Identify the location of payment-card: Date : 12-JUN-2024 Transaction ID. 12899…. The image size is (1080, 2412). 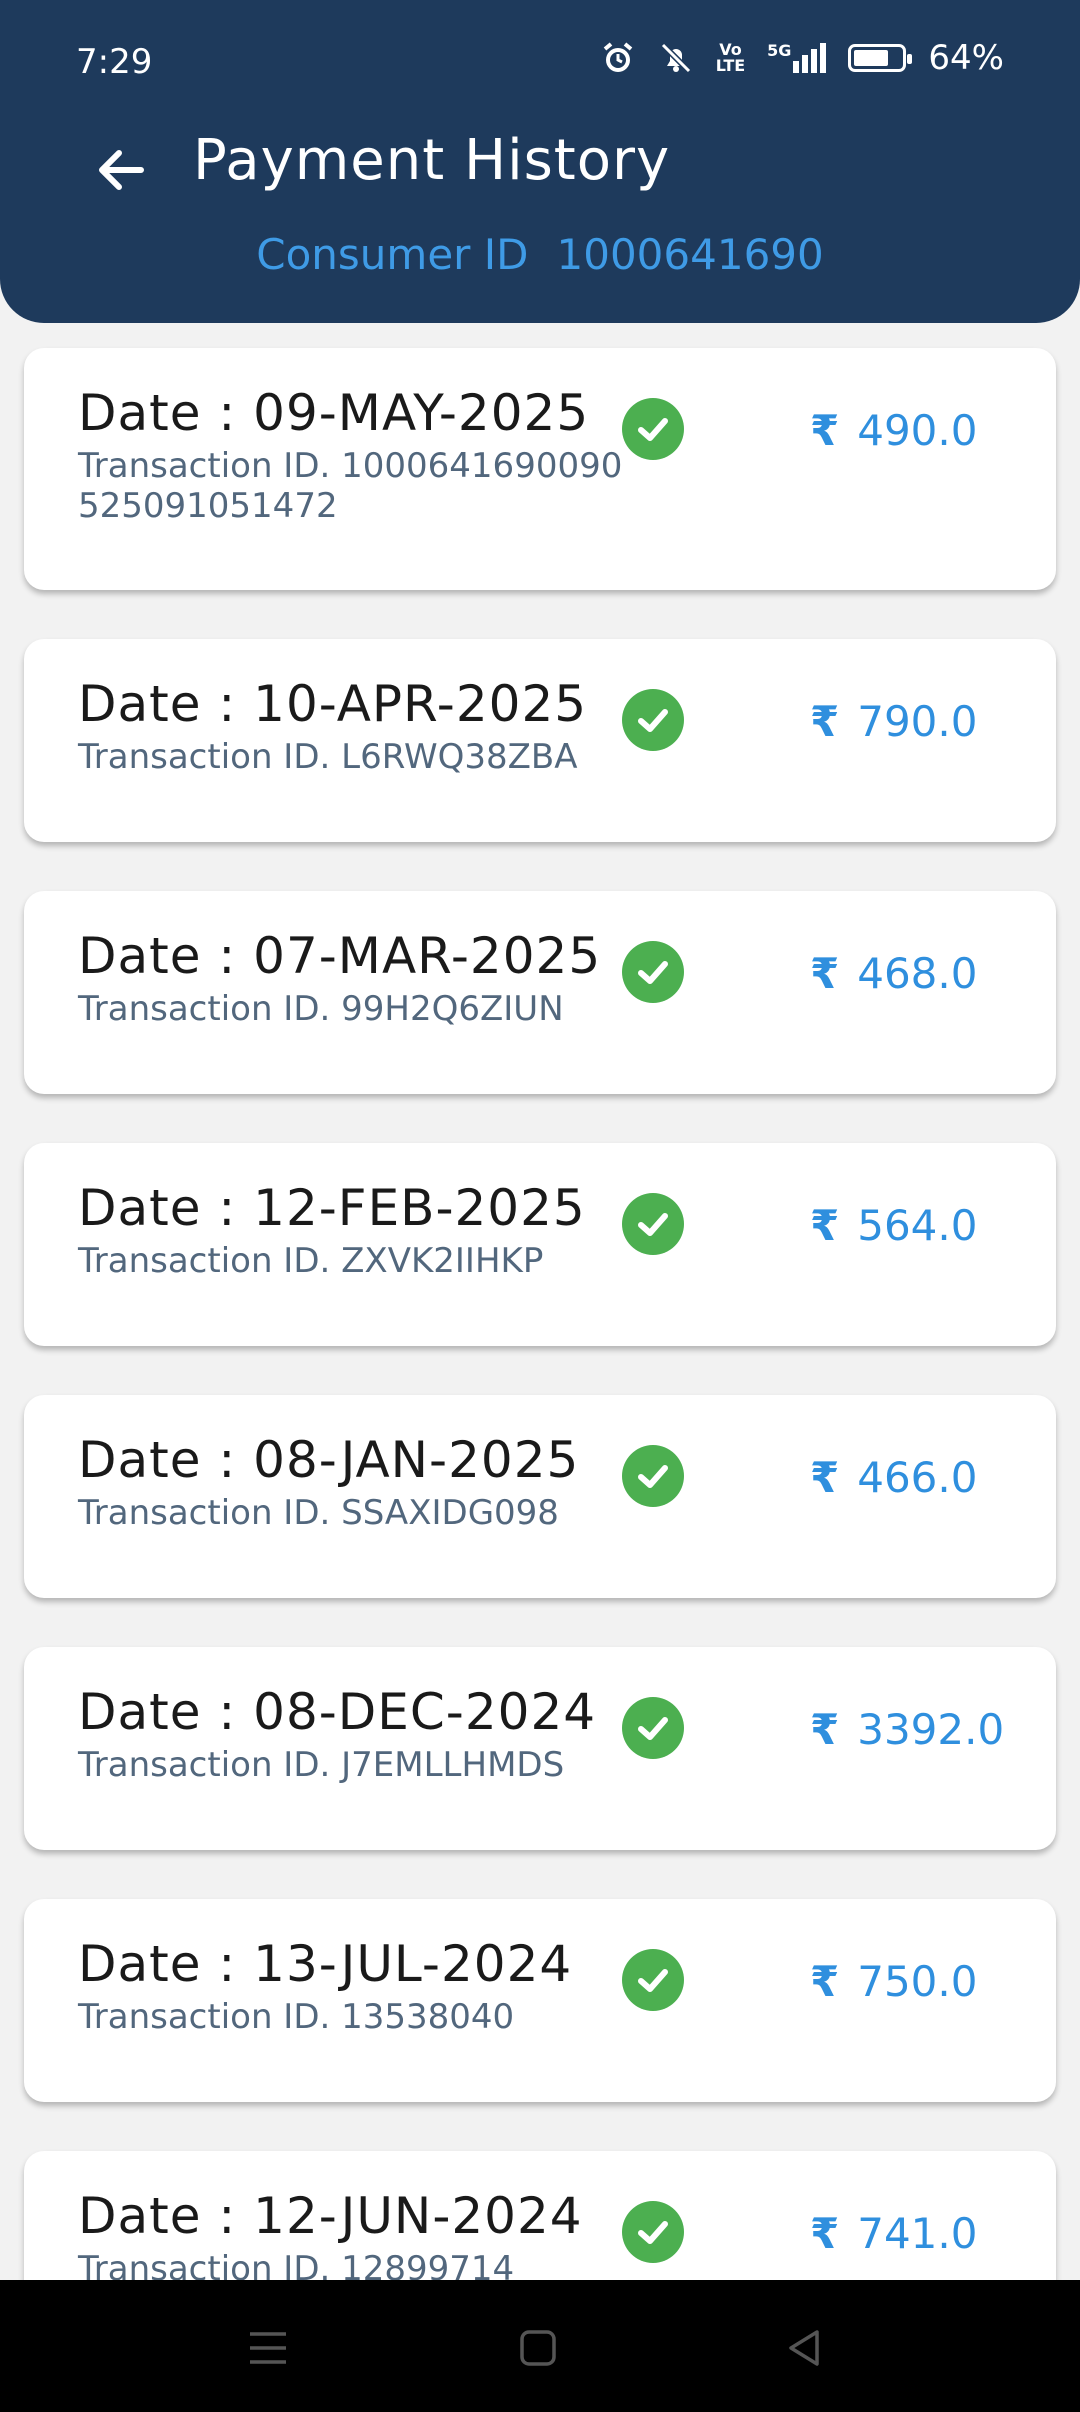
(540, 2215).